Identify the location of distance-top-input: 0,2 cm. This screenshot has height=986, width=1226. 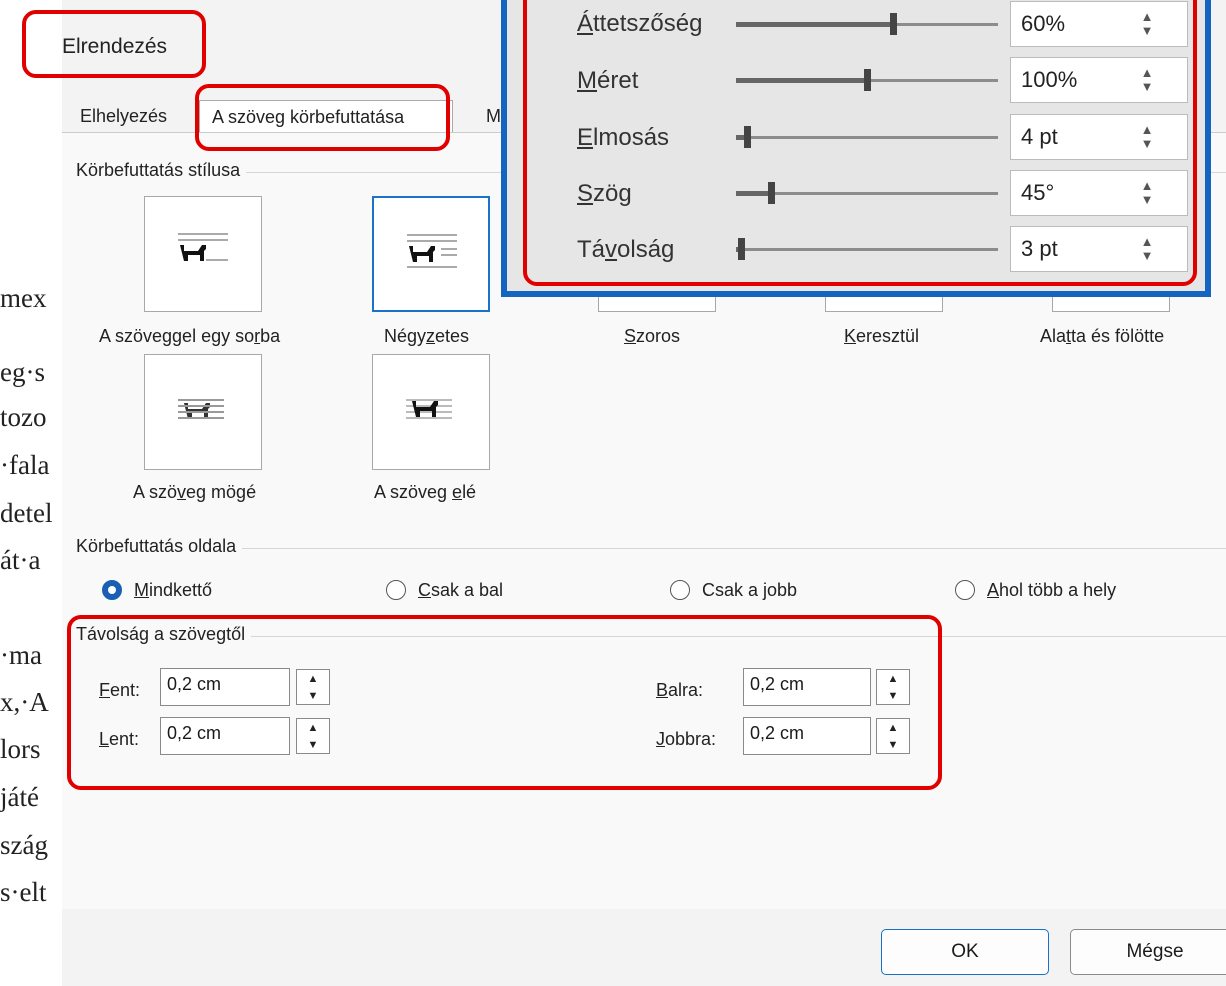
(225, 687).